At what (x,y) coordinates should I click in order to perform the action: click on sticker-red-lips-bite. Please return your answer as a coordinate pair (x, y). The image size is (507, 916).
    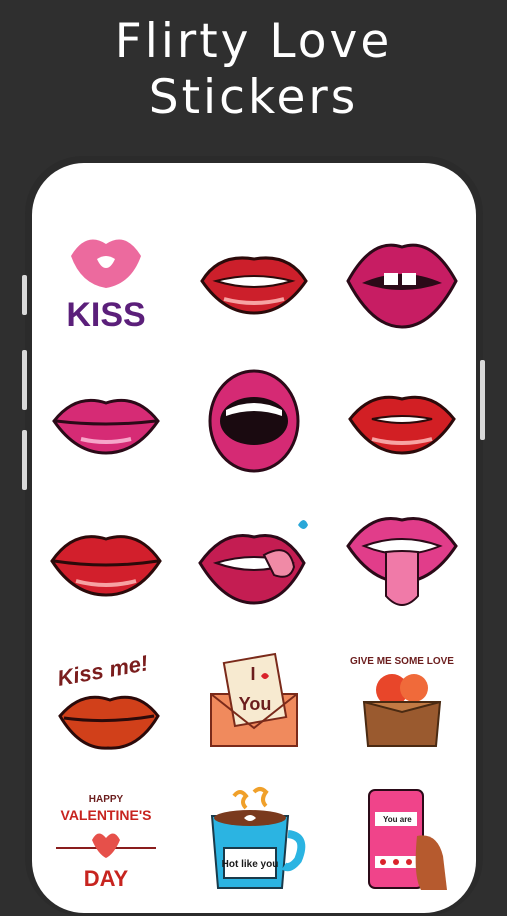
    Looking at the image, I should click on (402, 421).